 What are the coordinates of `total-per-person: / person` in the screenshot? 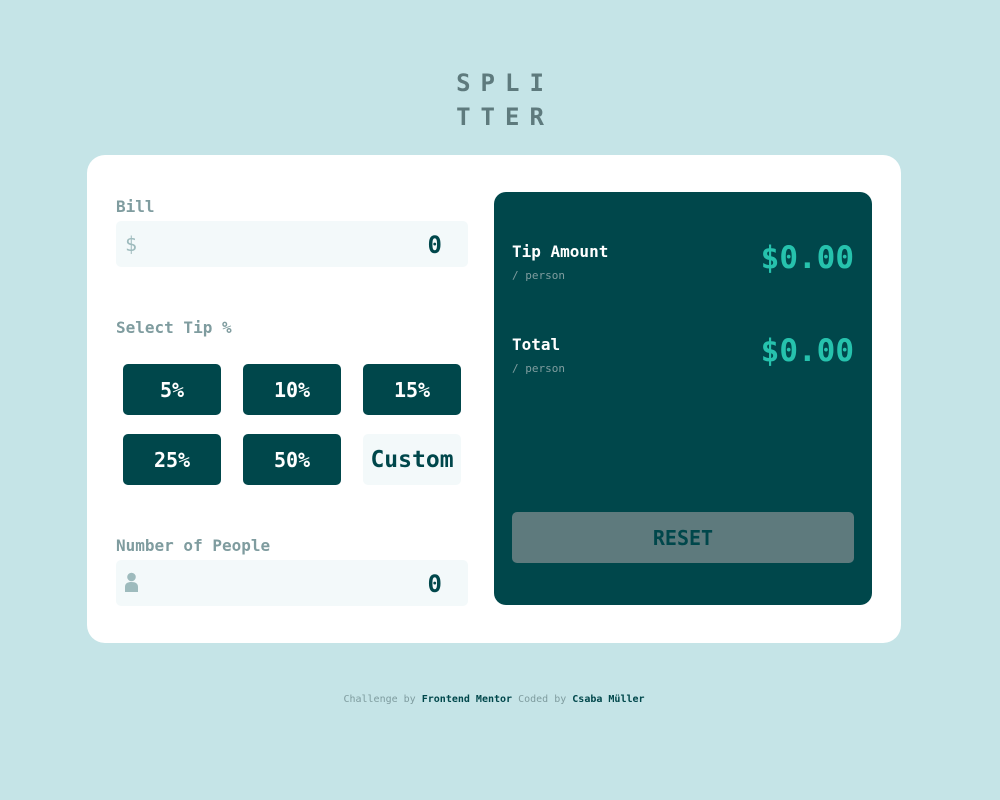 It's located at (538, 368).